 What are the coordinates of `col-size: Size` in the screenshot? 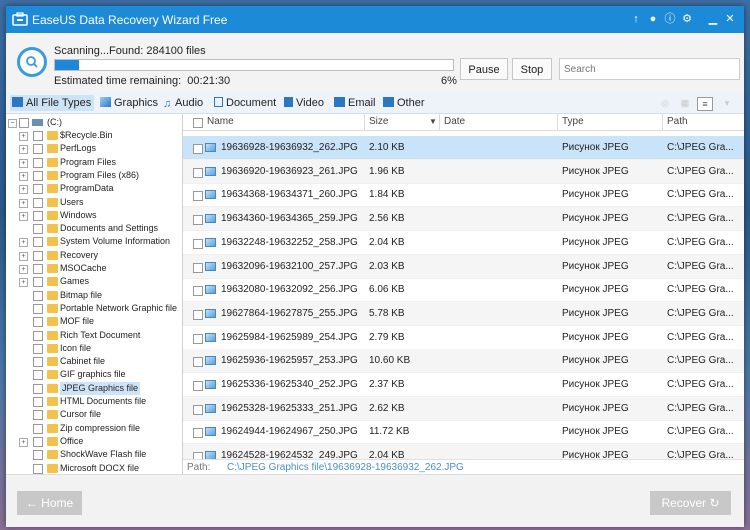 It's located at (378, 121).